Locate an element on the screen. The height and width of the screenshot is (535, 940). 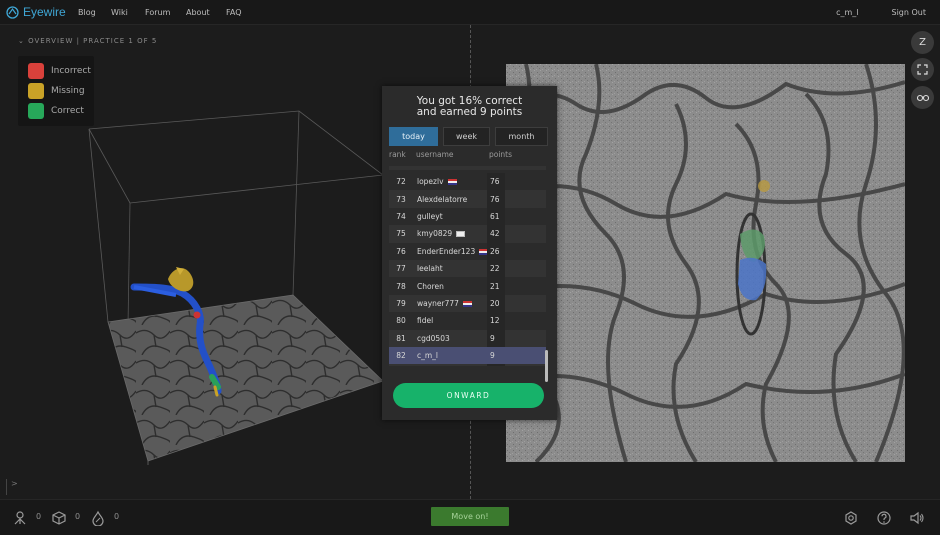
legend-label: Correct is located at coordinates (67, 111).